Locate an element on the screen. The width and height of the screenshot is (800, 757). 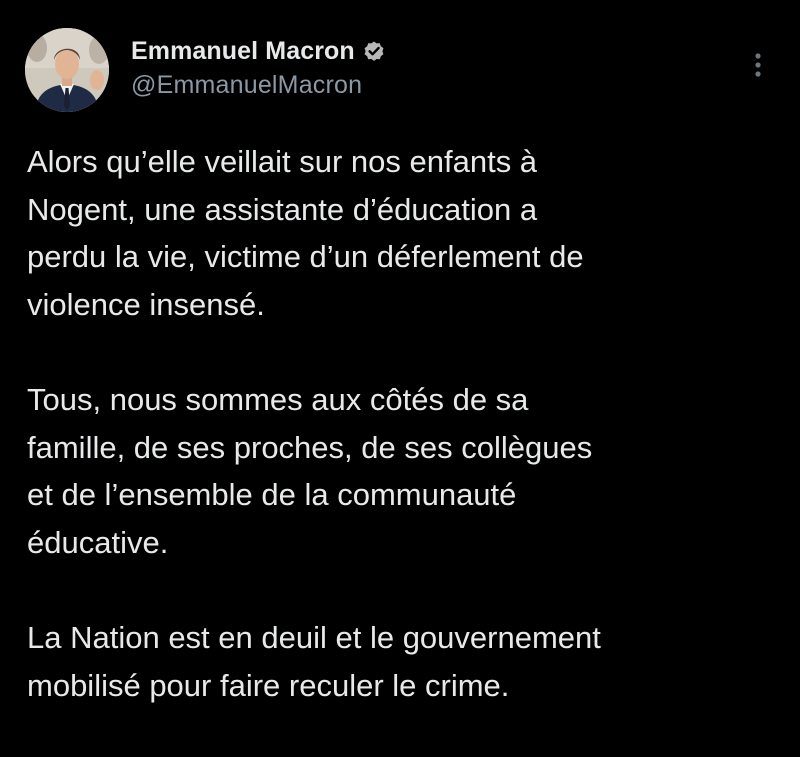
more-vertical-icon is located at coordinates (758, 65).